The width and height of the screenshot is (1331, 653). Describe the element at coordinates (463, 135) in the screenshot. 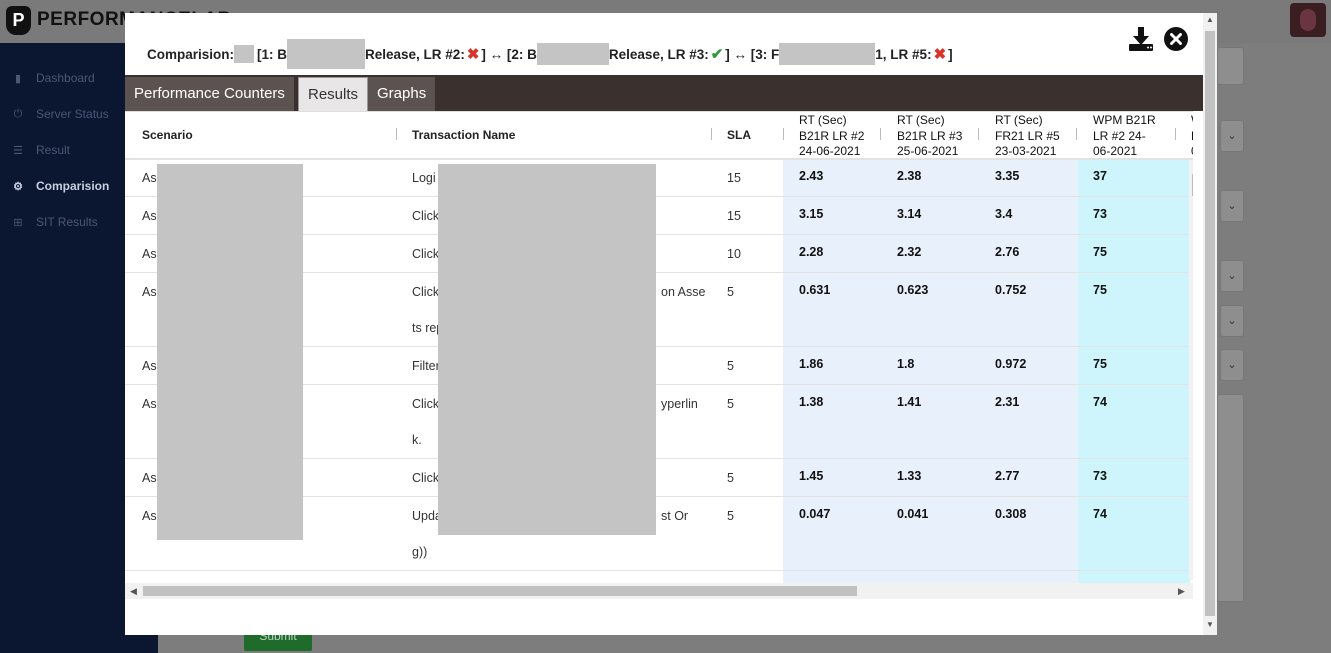

I see `header-transaction-name: Transaction Name` at that location.